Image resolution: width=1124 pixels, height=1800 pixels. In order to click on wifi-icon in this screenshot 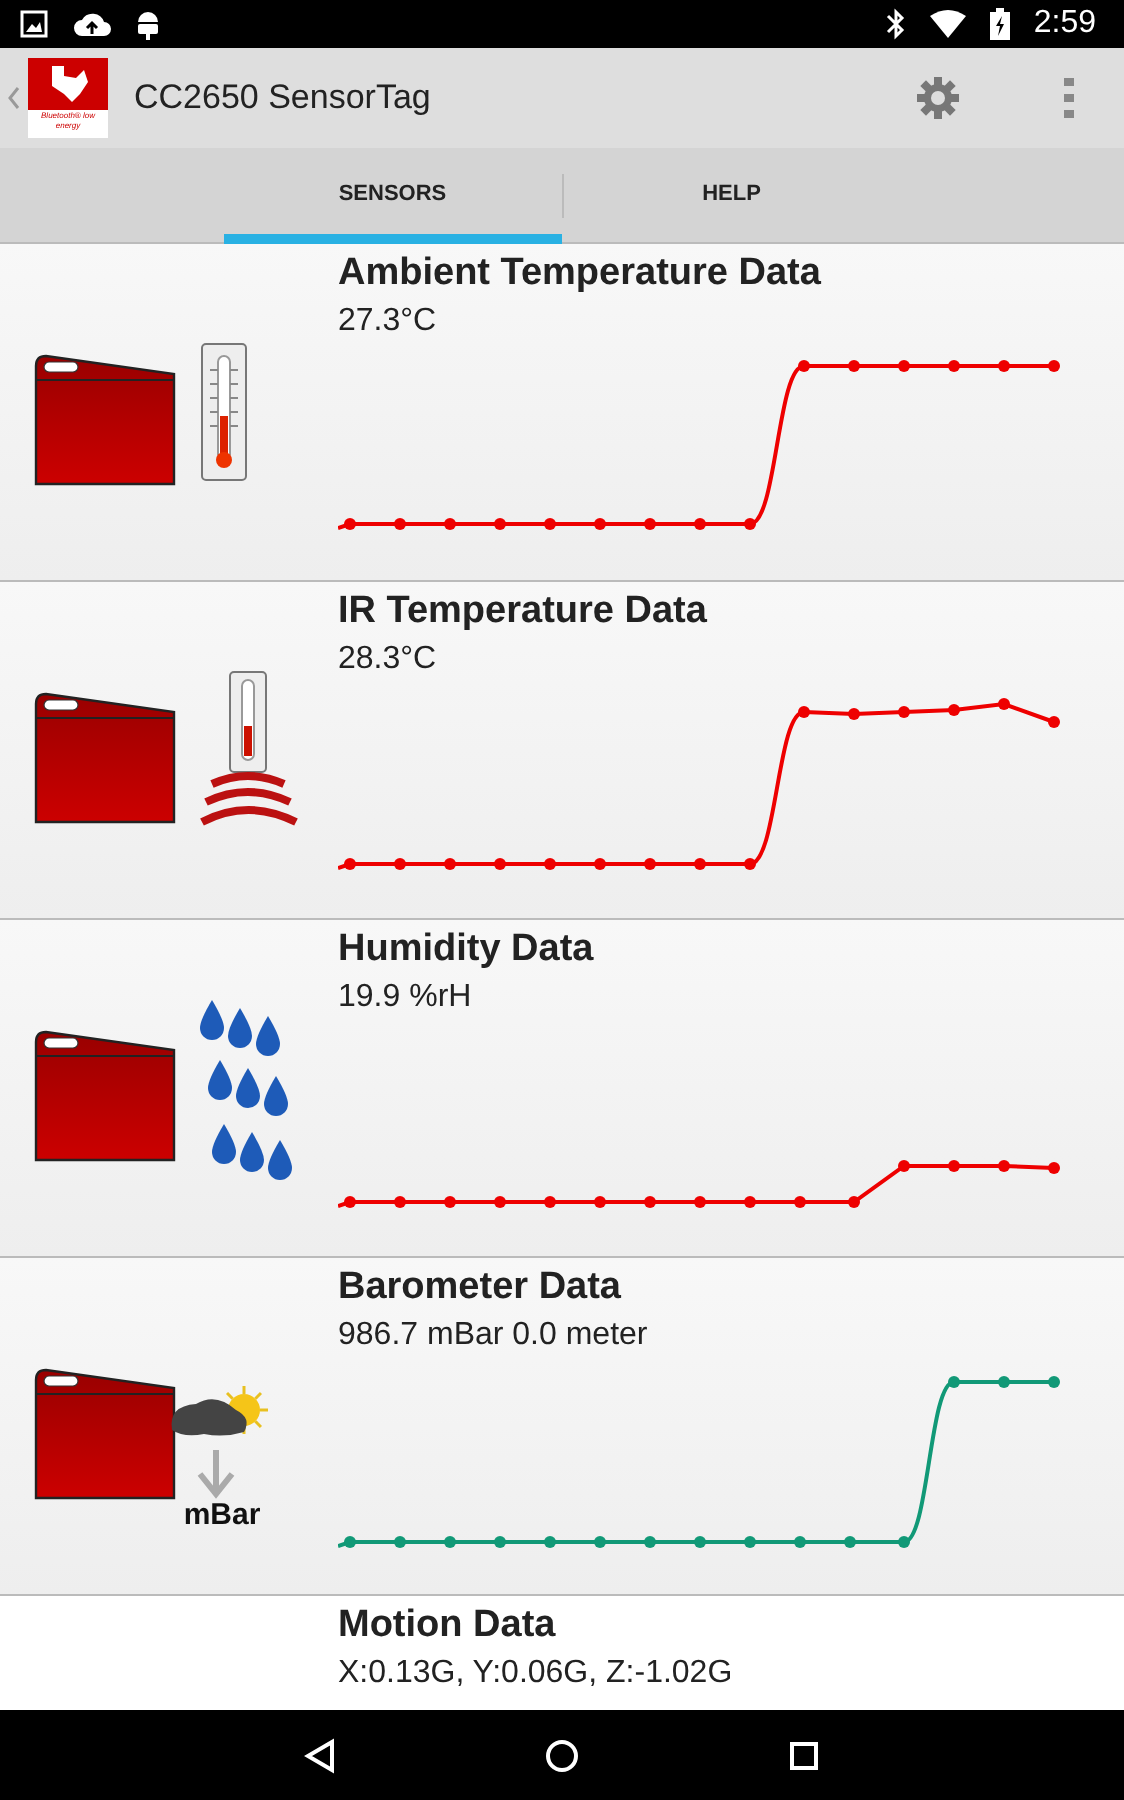, I will do `click(947, 24)`.